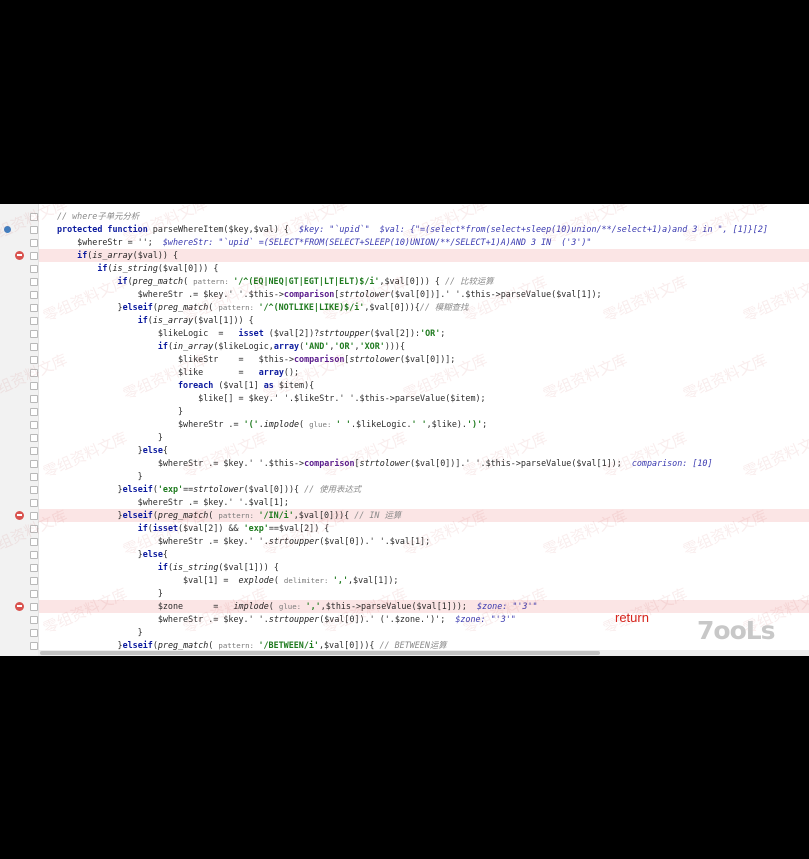 The height and width of the screenshot is (859, 809). Describe the element at coordinates (378, 515) in the screenshot. I see `code-token: // IN 运算` at that location.